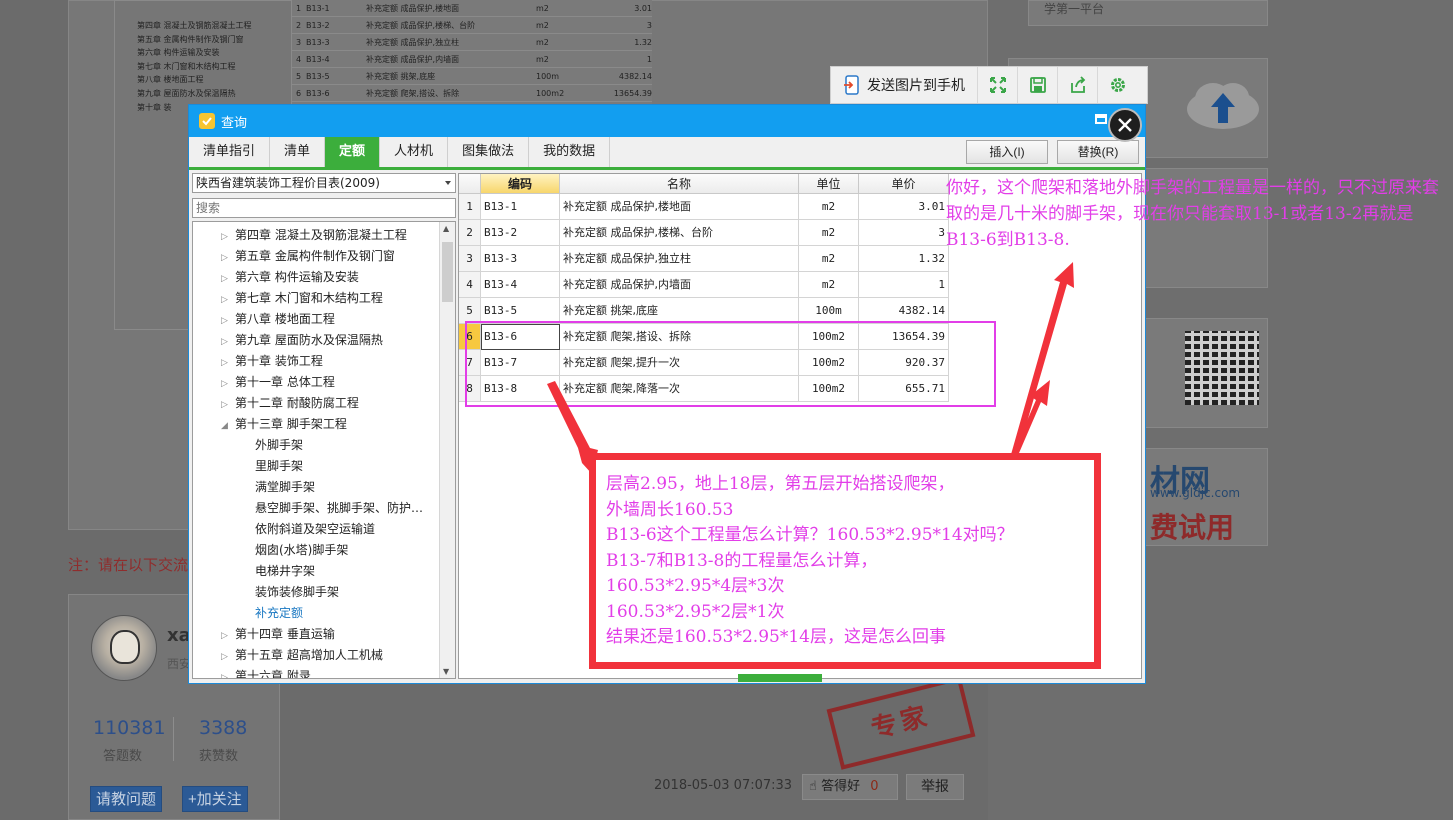 The image size is (1453, 820). I want to click on tree-chapter: ▷ 第十六章 附录, so click(266, 672).